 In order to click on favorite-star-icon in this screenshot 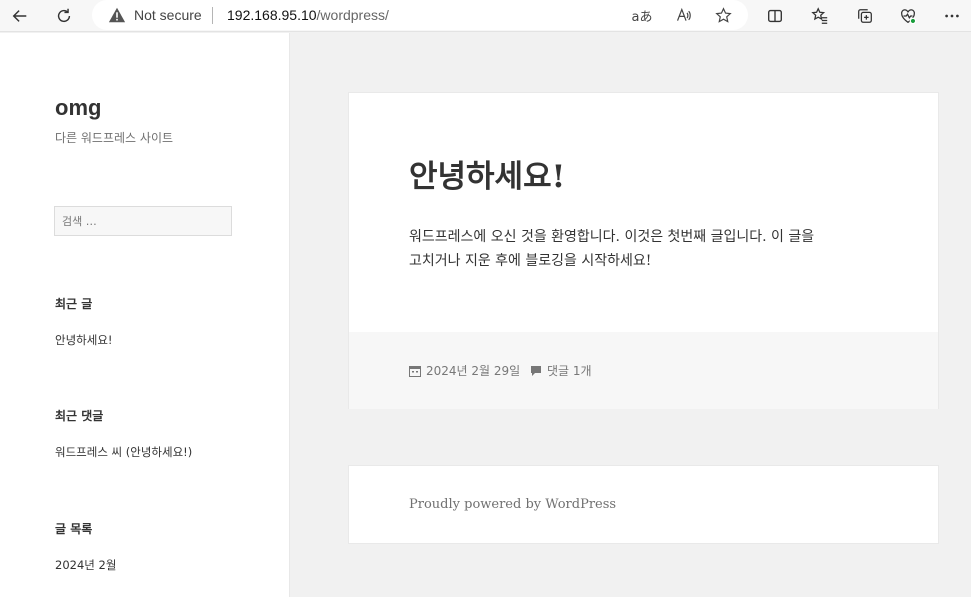, I will do `click(723, 15)`.